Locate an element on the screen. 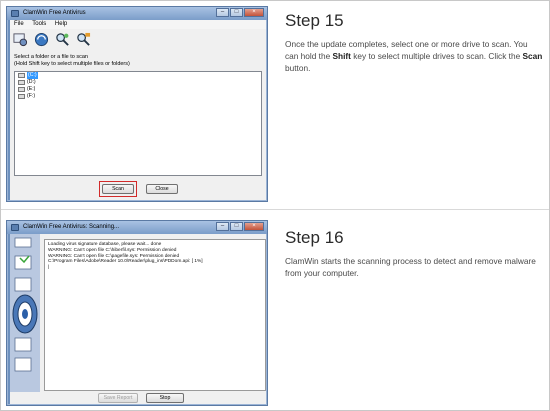 Image resolution: width=550 pixels, height=411 pixels. window-title: ClamWin Free Antivirus is located at coordinates (54, 13).